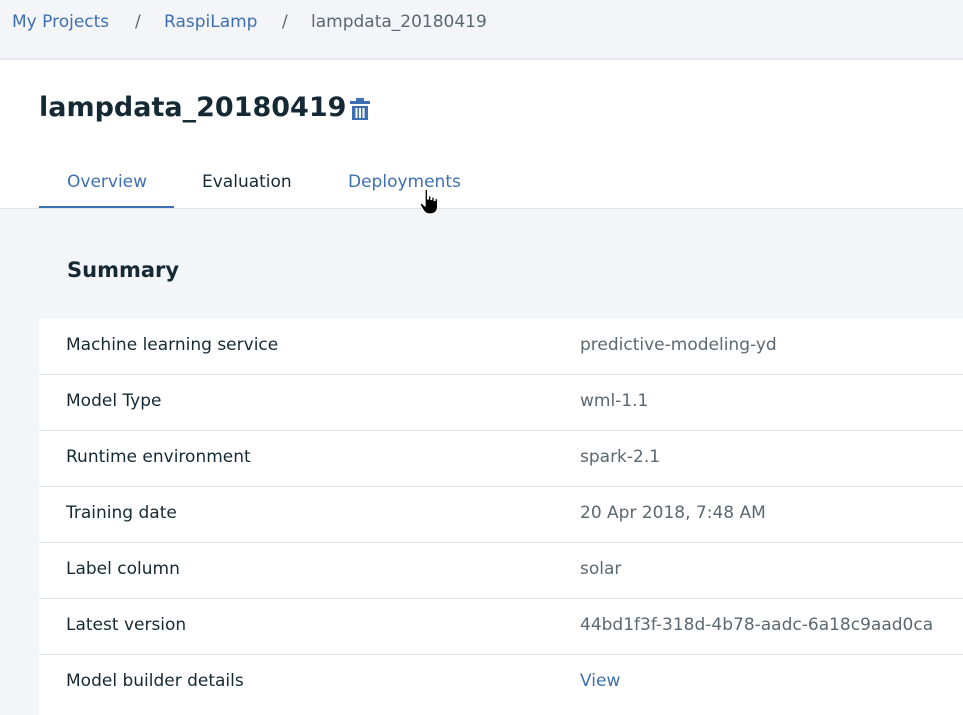  Describe the element at coordinates (126, 625) in the screenshot. I see `row-label-latest-version: Latest version` at that location.